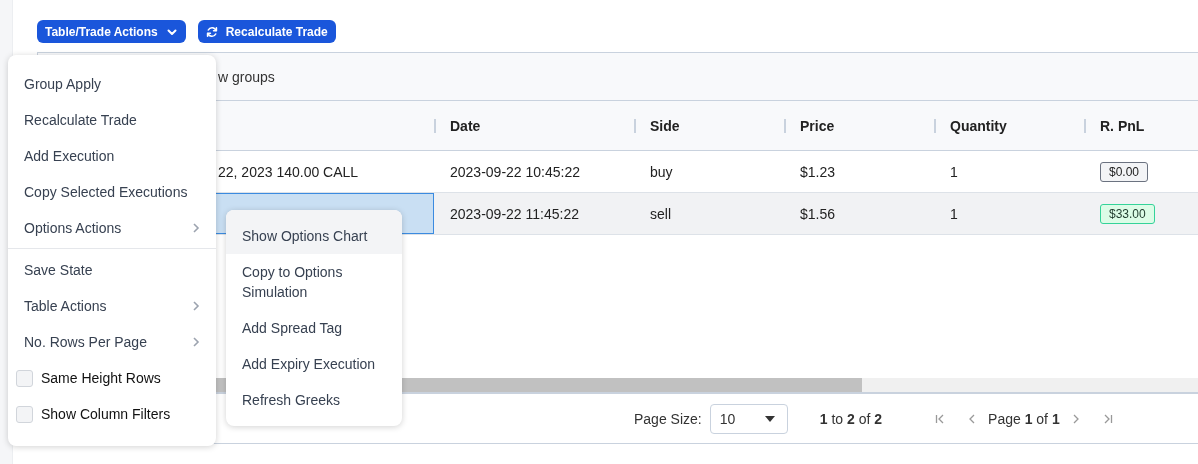 This screenshot has height=464, width=1198. What do you see at coordinates (101, 378) in the screenshot?
I see `checkbox-label: Same Height Rows` at bounding box center [101, 378].